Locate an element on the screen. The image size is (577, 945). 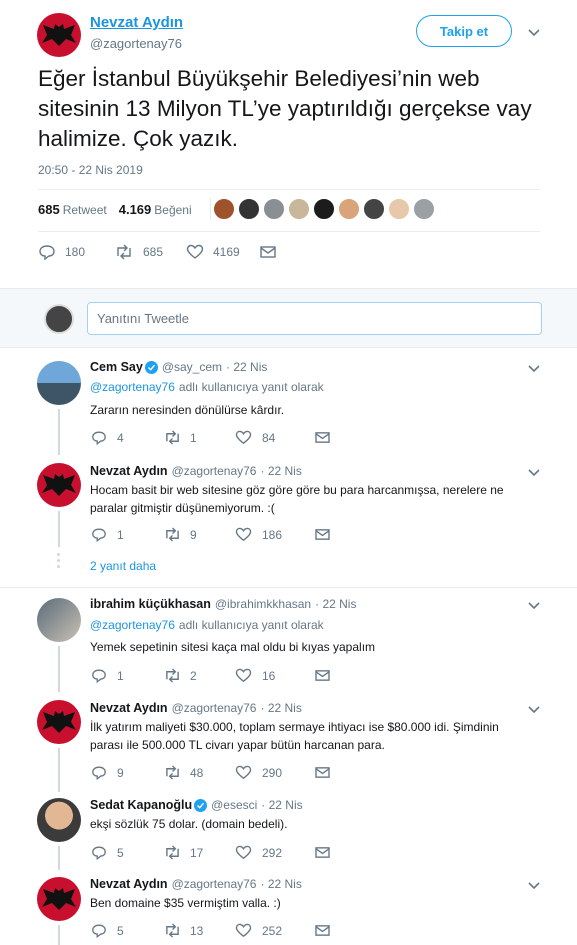
like-button: 292 is located at coordinates (275, 852).